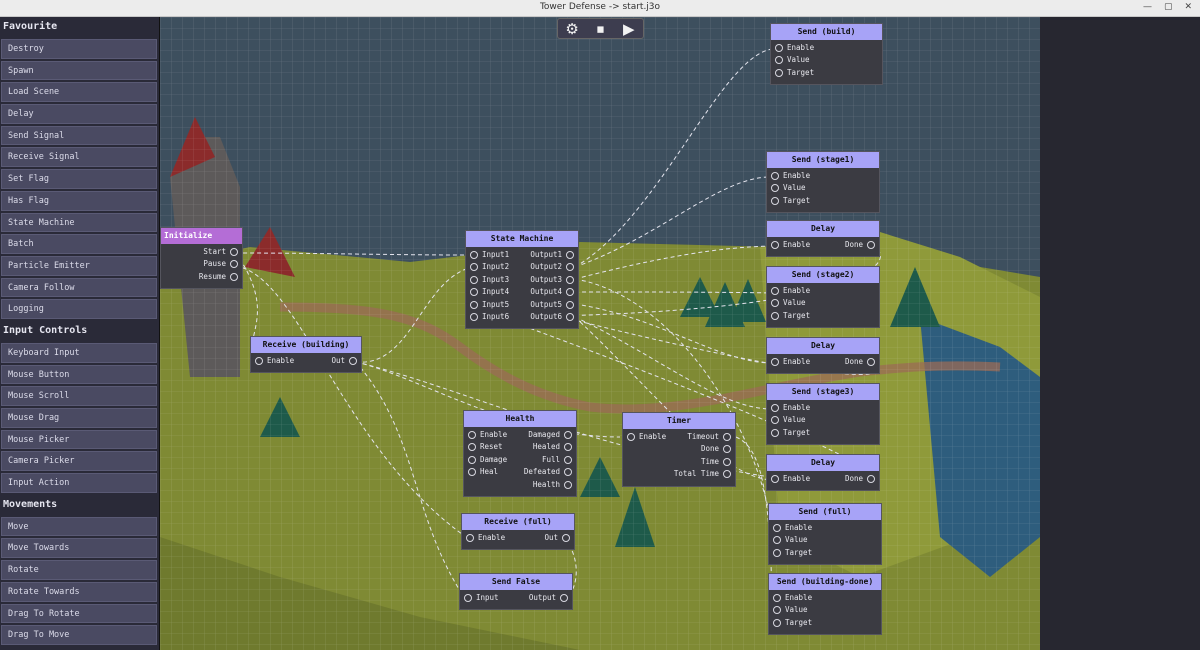 The image size is (1200, 650). Describe the element at coordinates (79, 591) in the screenshot. I see `sidebar-item: Rotate Towards` at that location.